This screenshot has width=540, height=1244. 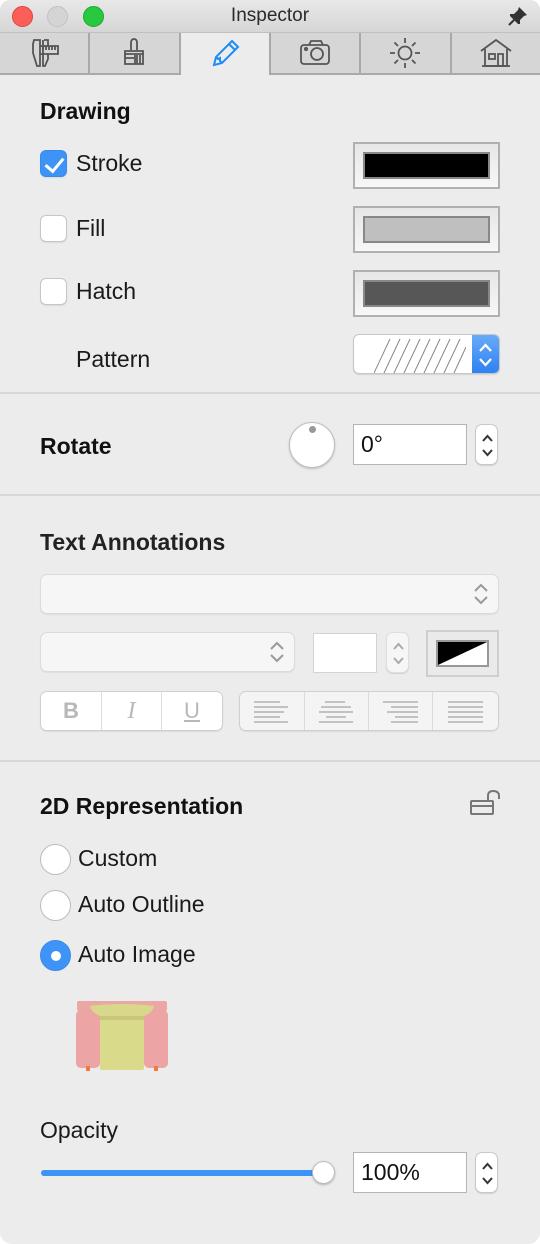 What do you see at coordinates (109, 163) in the screenshot?
I see `stroke-label: Stroke` at bounding box center [109, 163].